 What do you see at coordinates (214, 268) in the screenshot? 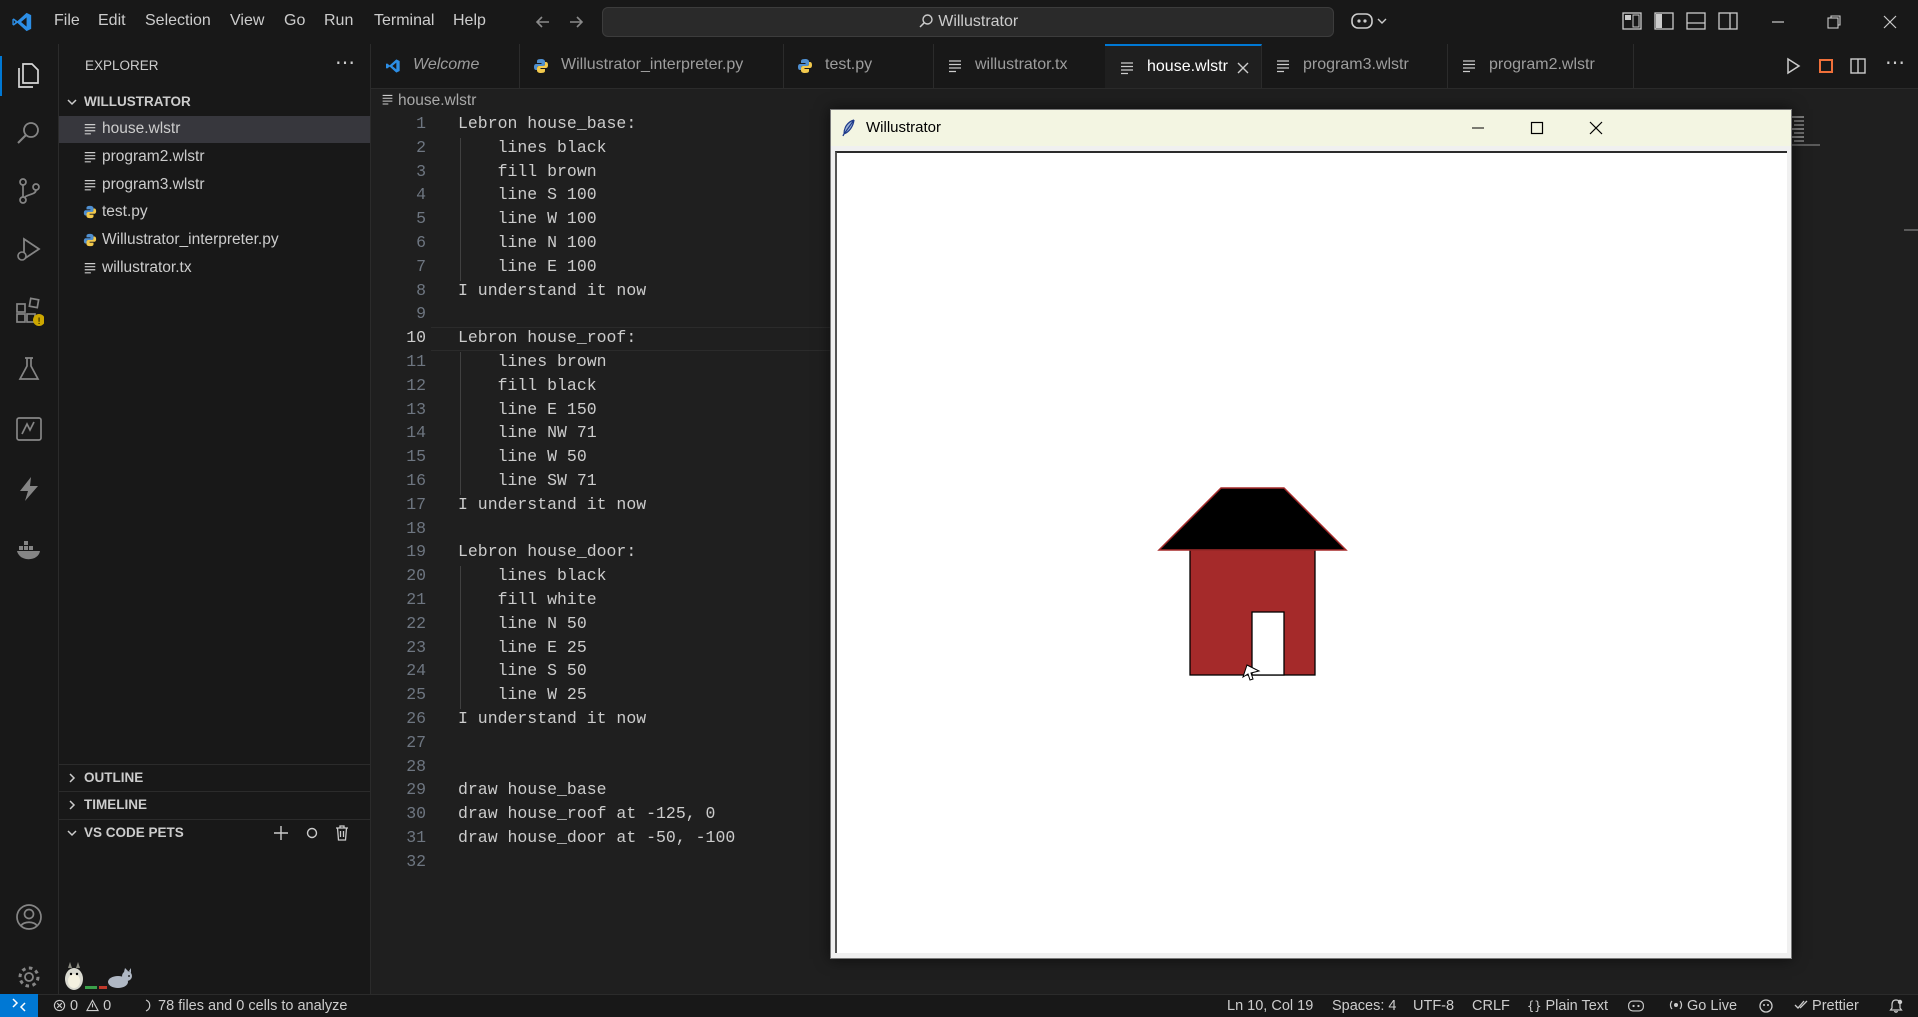
I see `file-item: willustrator.tx` at bounding box center [214, 268].